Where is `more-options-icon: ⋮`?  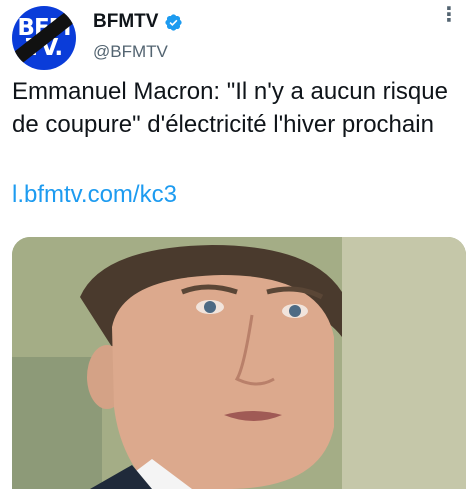 more-options-icon: ⋮ is located at coordinates (449, 15).